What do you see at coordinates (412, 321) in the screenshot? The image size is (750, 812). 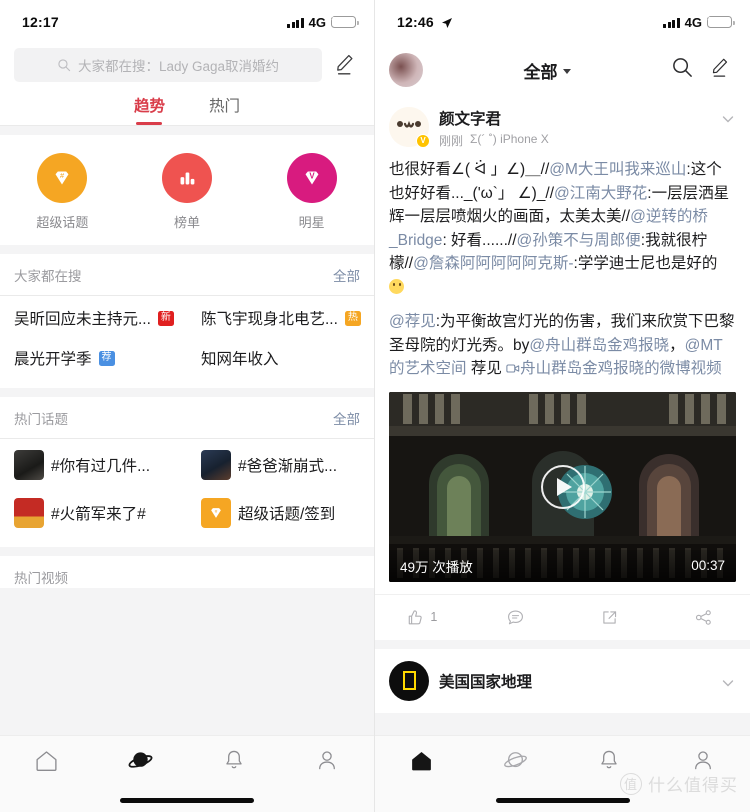 I see `mention-link: @荐见` at bounding box center [412, 321].